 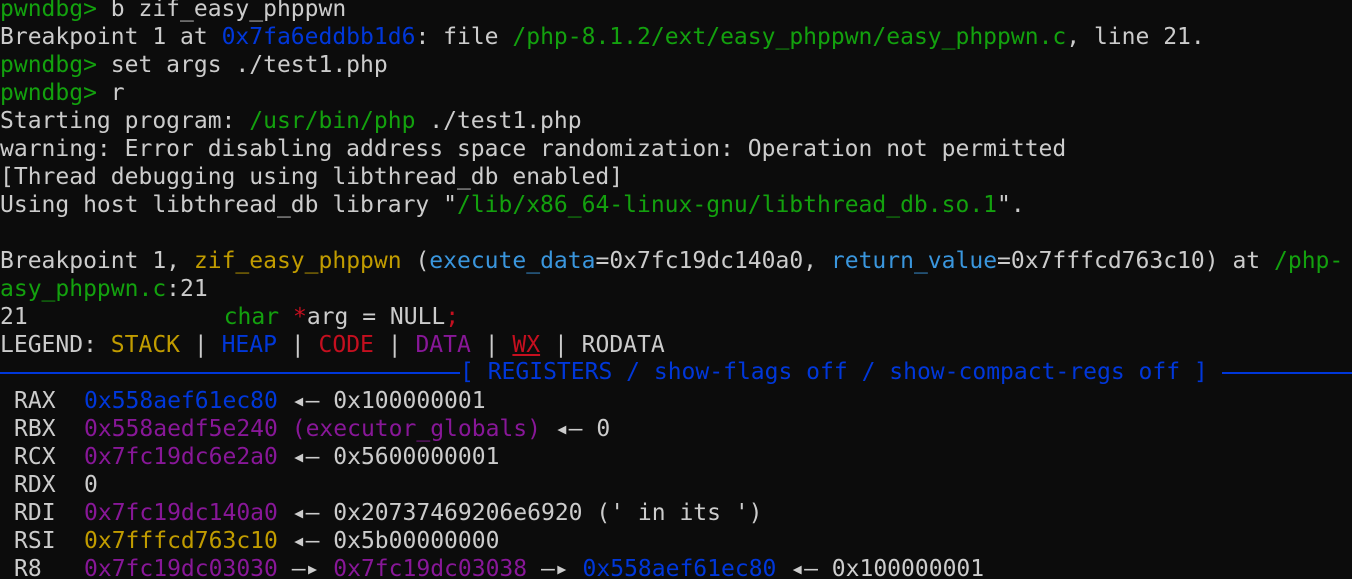 I want to click on code-semicolon: ;, so click(x=452, y=317).